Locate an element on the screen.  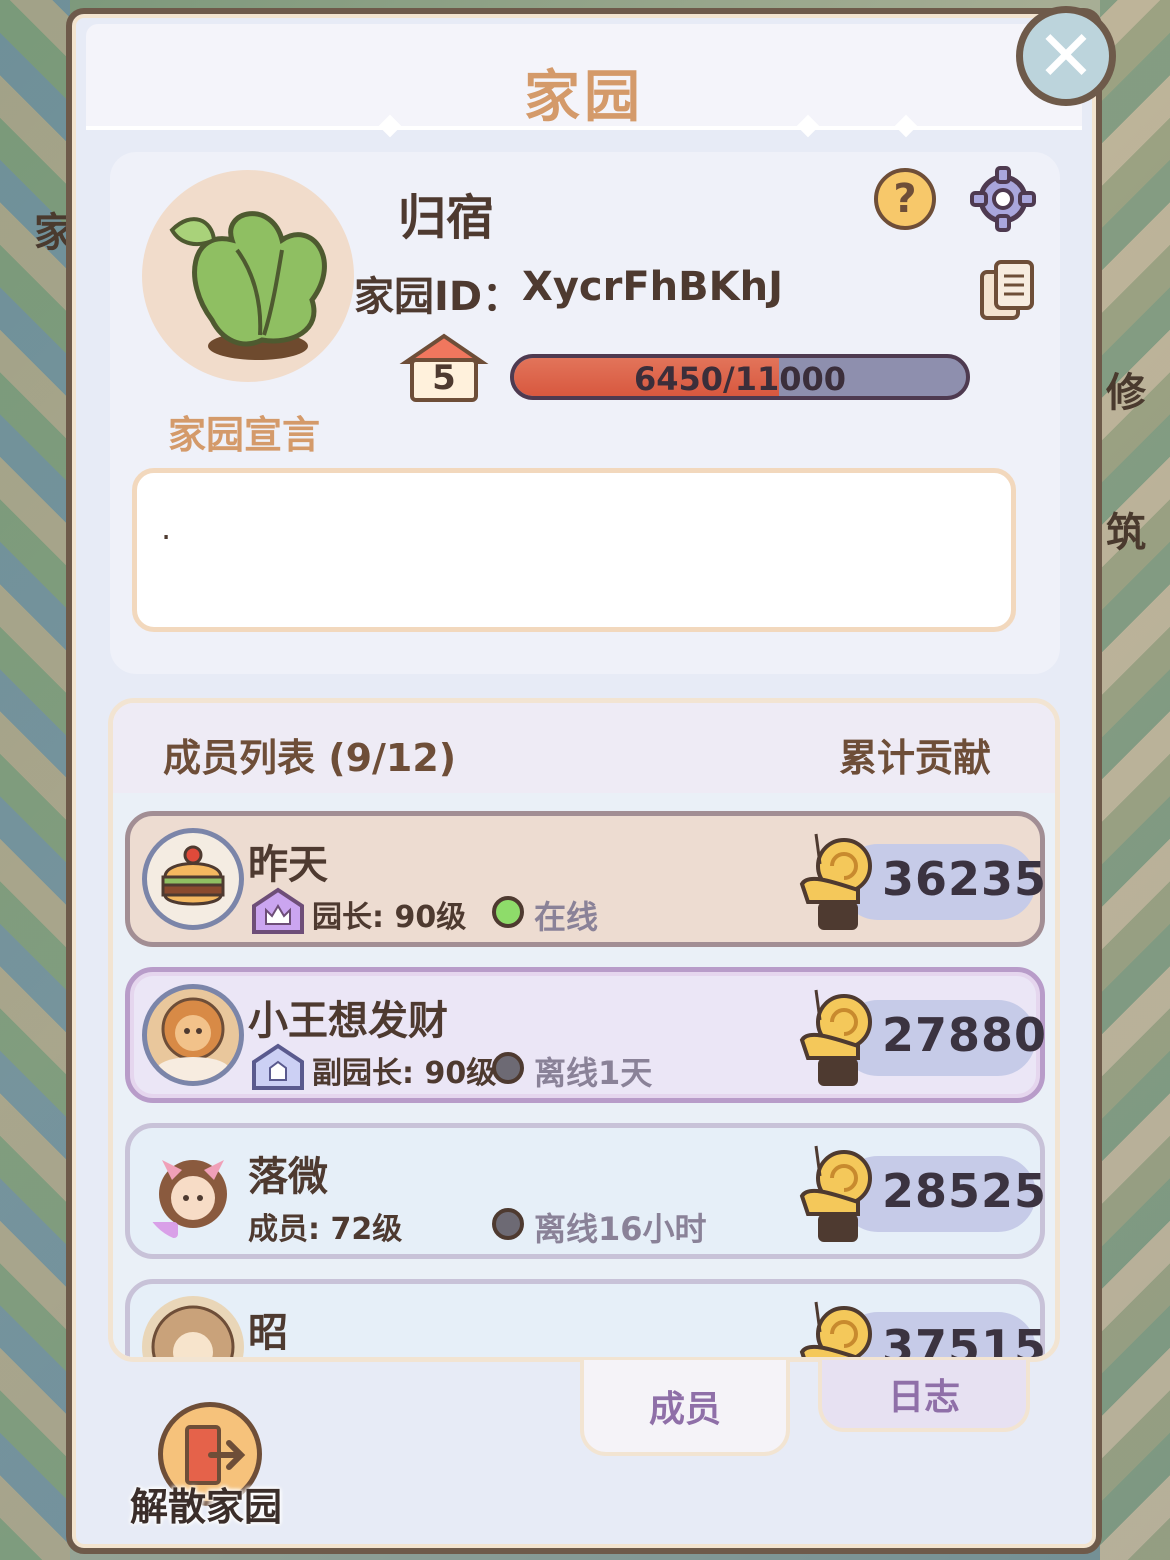
experience-bar: 6450/11000 is located at coordinates (740, 377).